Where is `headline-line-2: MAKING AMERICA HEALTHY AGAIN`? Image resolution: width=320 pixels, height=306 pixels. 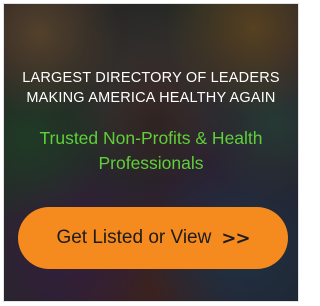 headline-line-2: MAKING AMERICA HEALTHY AGAIN is located at coordinates (151, 98).